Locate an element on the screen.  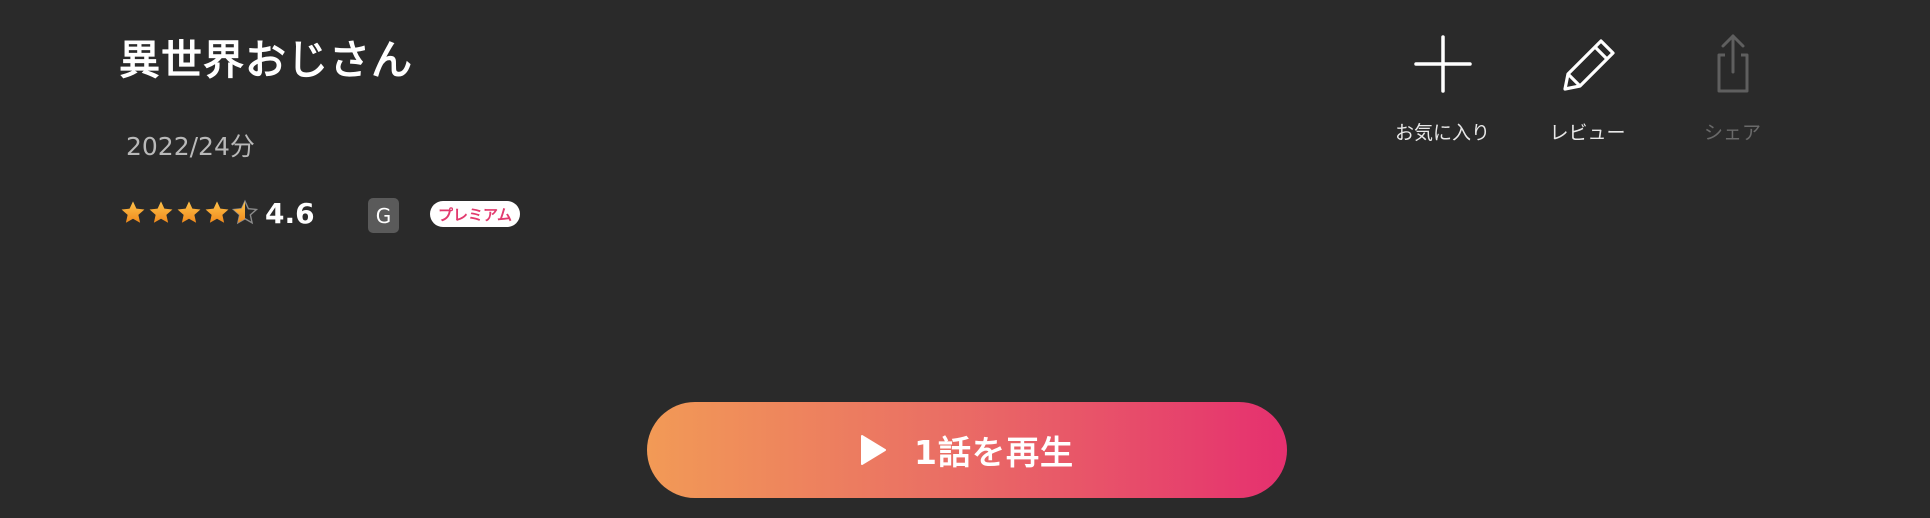
favorite-label: お気に入り is located at coordinates (1442, 133).